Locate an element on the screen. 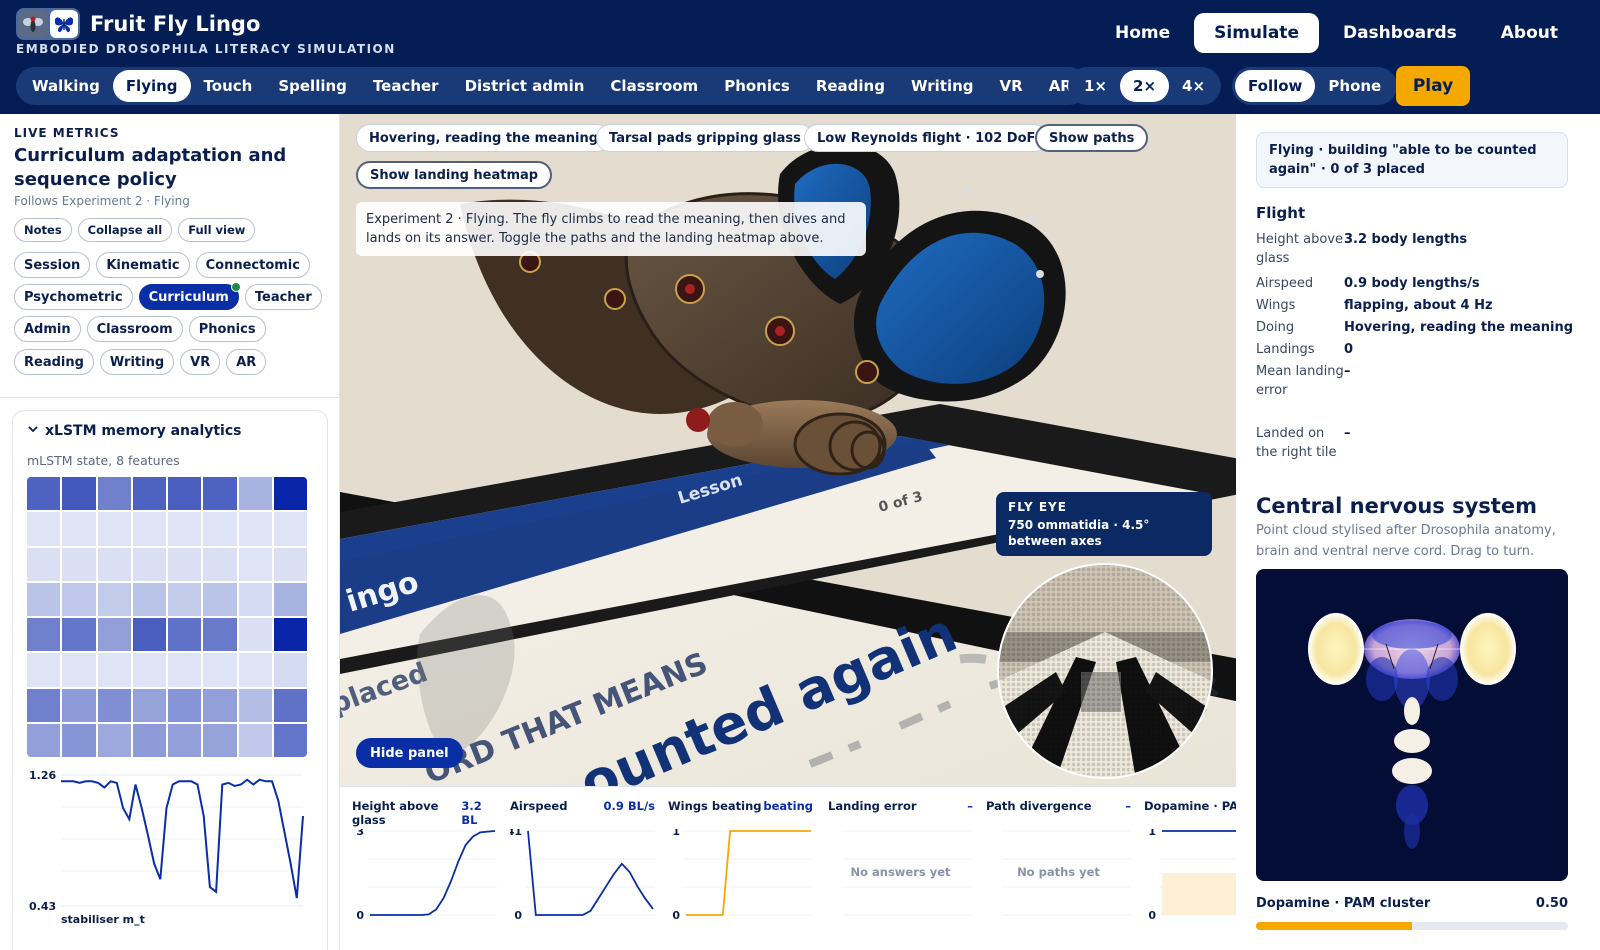  panel-chip-connectomic: Connectomic is located at coordinates (252, 265).